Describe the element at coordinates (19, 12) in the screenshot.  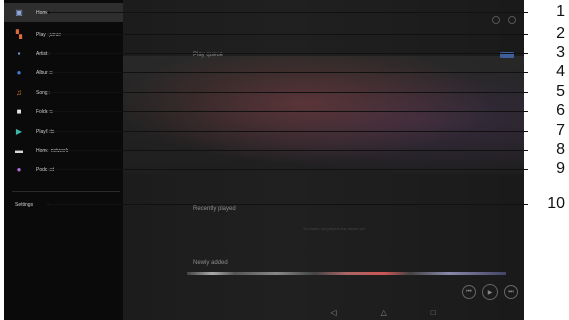
I see `home-icon: ▣` at that location.